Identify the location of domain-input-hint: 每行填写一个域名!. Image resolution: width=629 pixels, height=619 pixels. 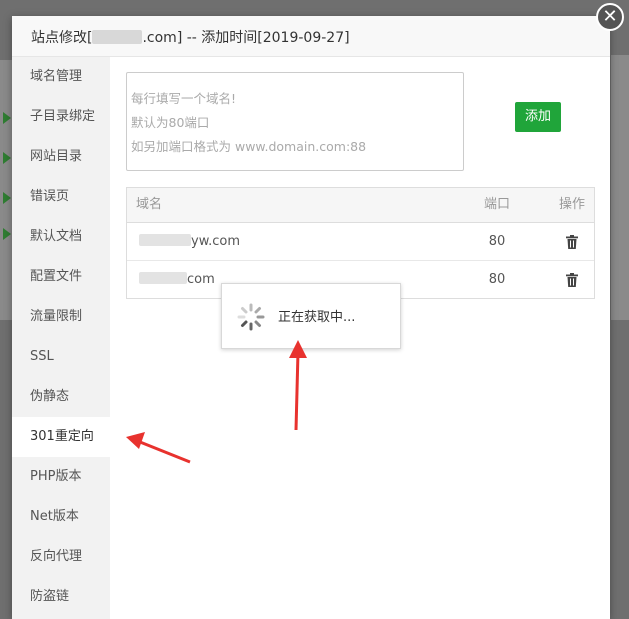
(184, 98).